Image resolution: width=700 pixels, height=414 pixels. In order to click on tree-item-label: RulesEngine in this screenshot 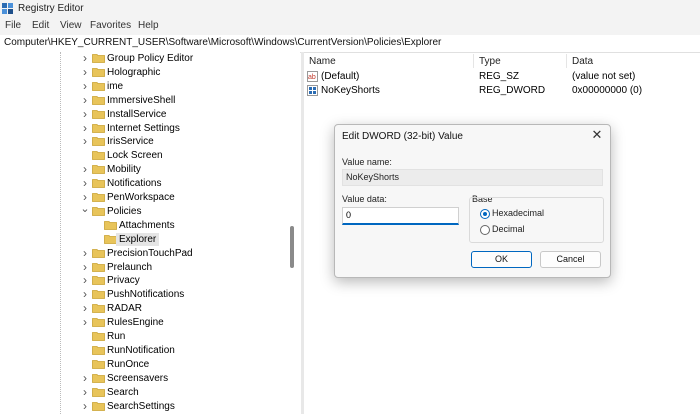, I will do `click(135, 322)`.